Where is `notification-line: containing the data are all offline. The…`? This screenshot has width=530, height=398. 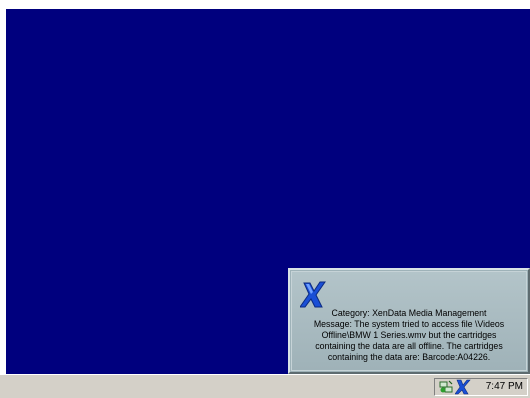
notification-line: containing the data are all offline. The… is located at coordinates (409, 346).